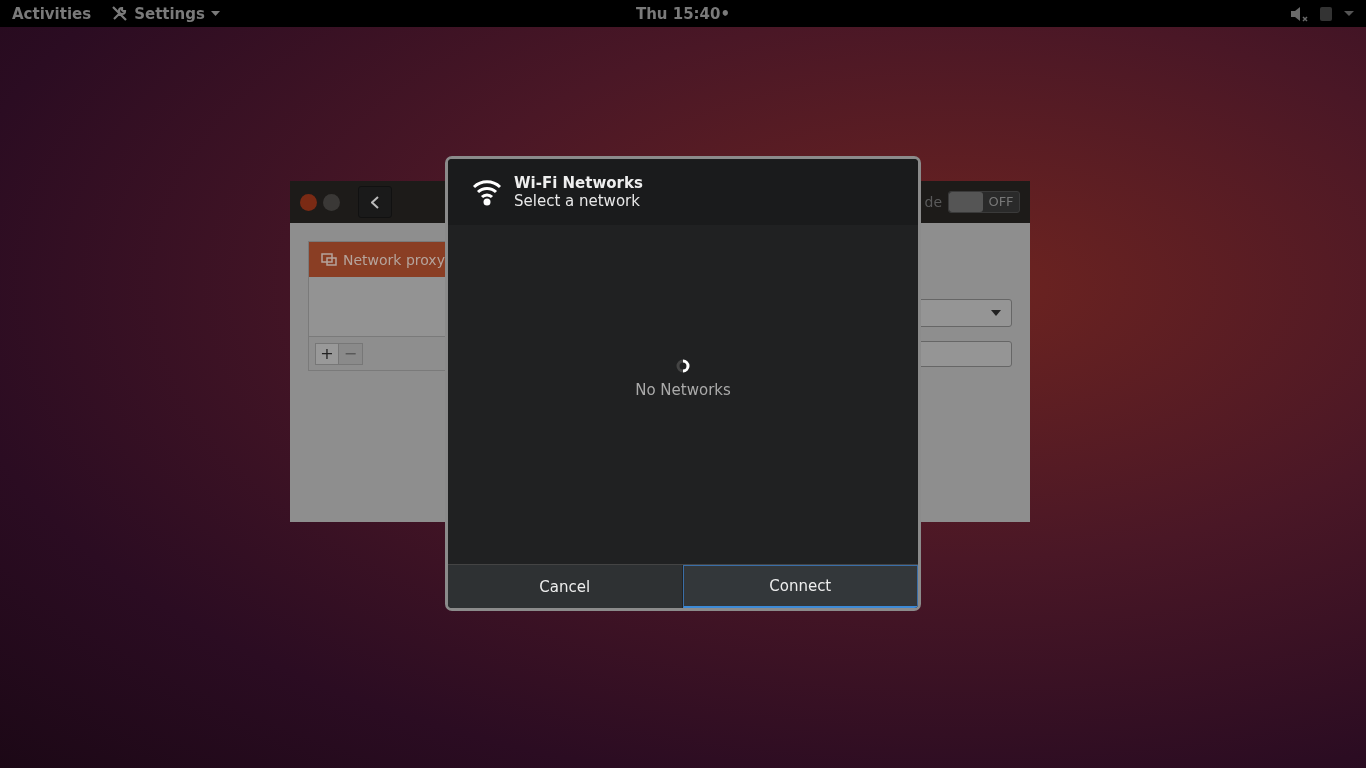 Image resolution: width=1366 pixels, height=768 pixels. Describe the element at coordinates (683, 389) in the screenshot. I see `no-networks-message: No Networks` at that location.